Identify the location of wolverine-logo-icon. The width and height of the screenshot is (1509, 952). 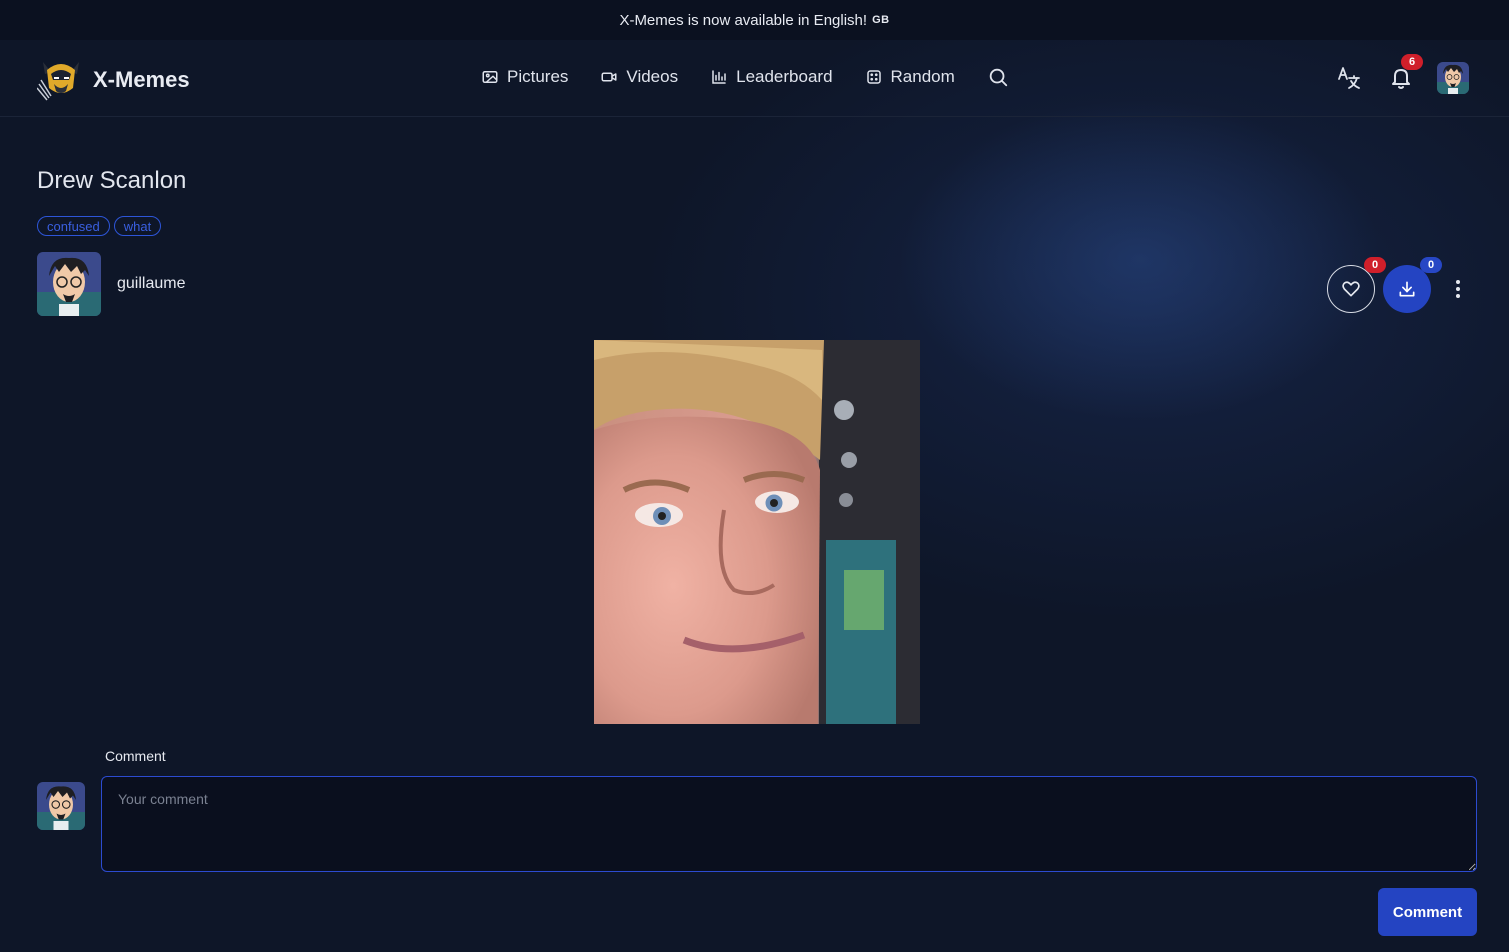
(60, 80).